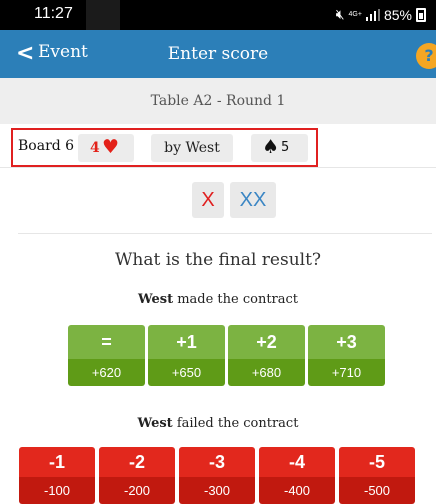 This screenshot has width=436, height=504. I want to click on result-down5-button: -5 -500, so click(377, 475).